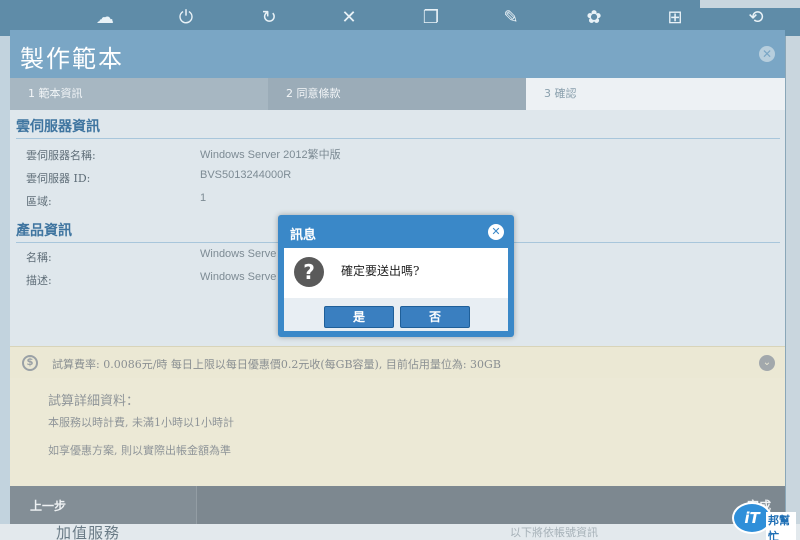 The width and height of the screenshot is (800, 540). I want to click on background-page-bottom: 加值服務 以下將依帳號資訊, so click(400, 532).